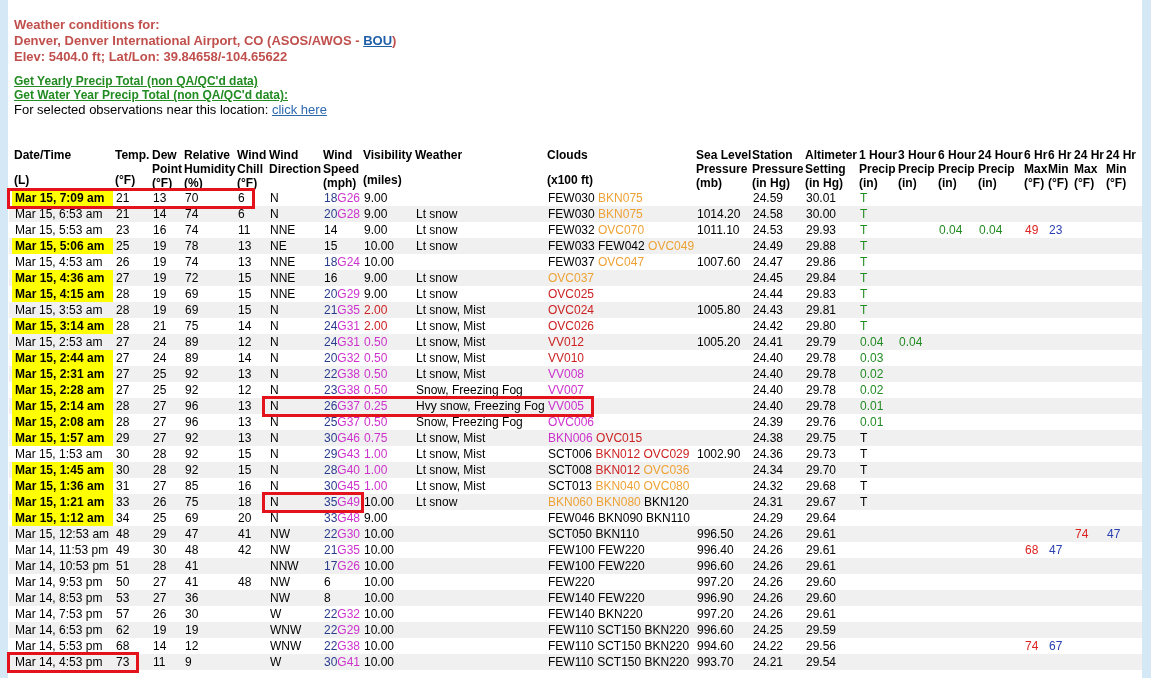 This screenshot has width=1151, height=678. Describe the element at coordinates (136, 81) in the screenshot. I see `precip-link: Get Yearly Precip Total (non QA/QC'd data)` at that location.